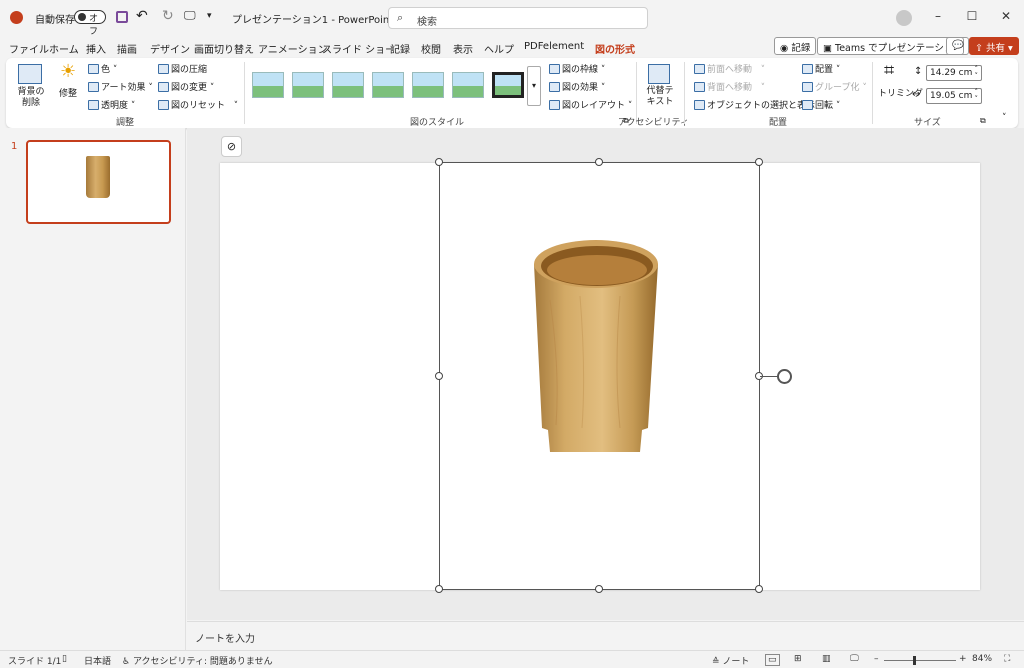  I want to click on artistic-effects-button: アート効果 ˅, so click(120, 86).